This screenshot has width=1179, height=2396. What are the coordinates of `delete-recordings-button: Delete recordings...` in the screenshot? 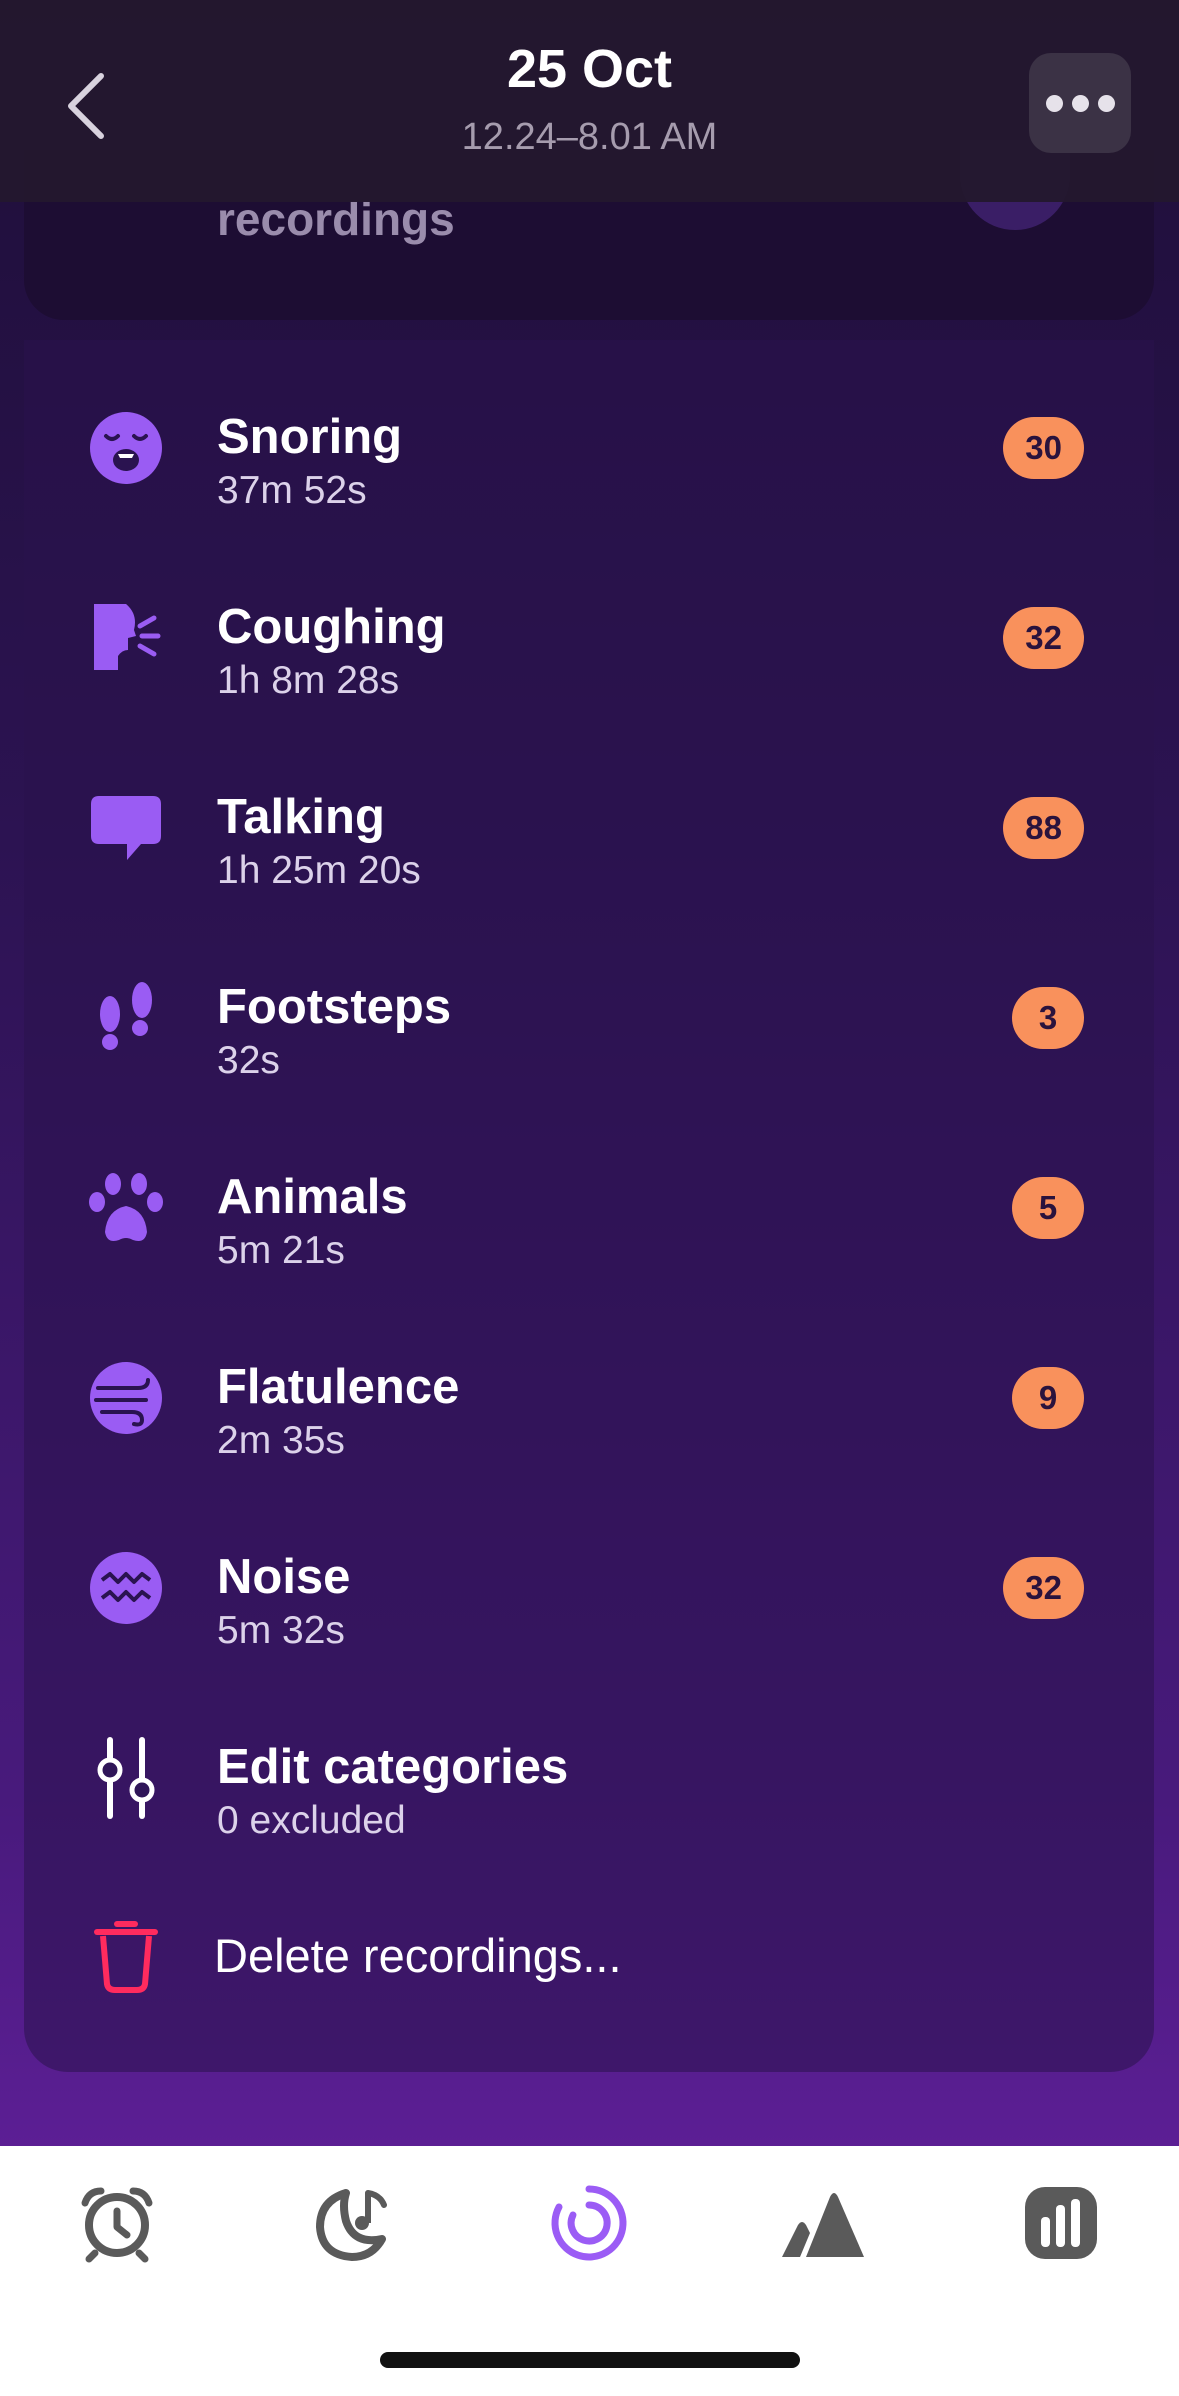 It's located at (589, 1956).